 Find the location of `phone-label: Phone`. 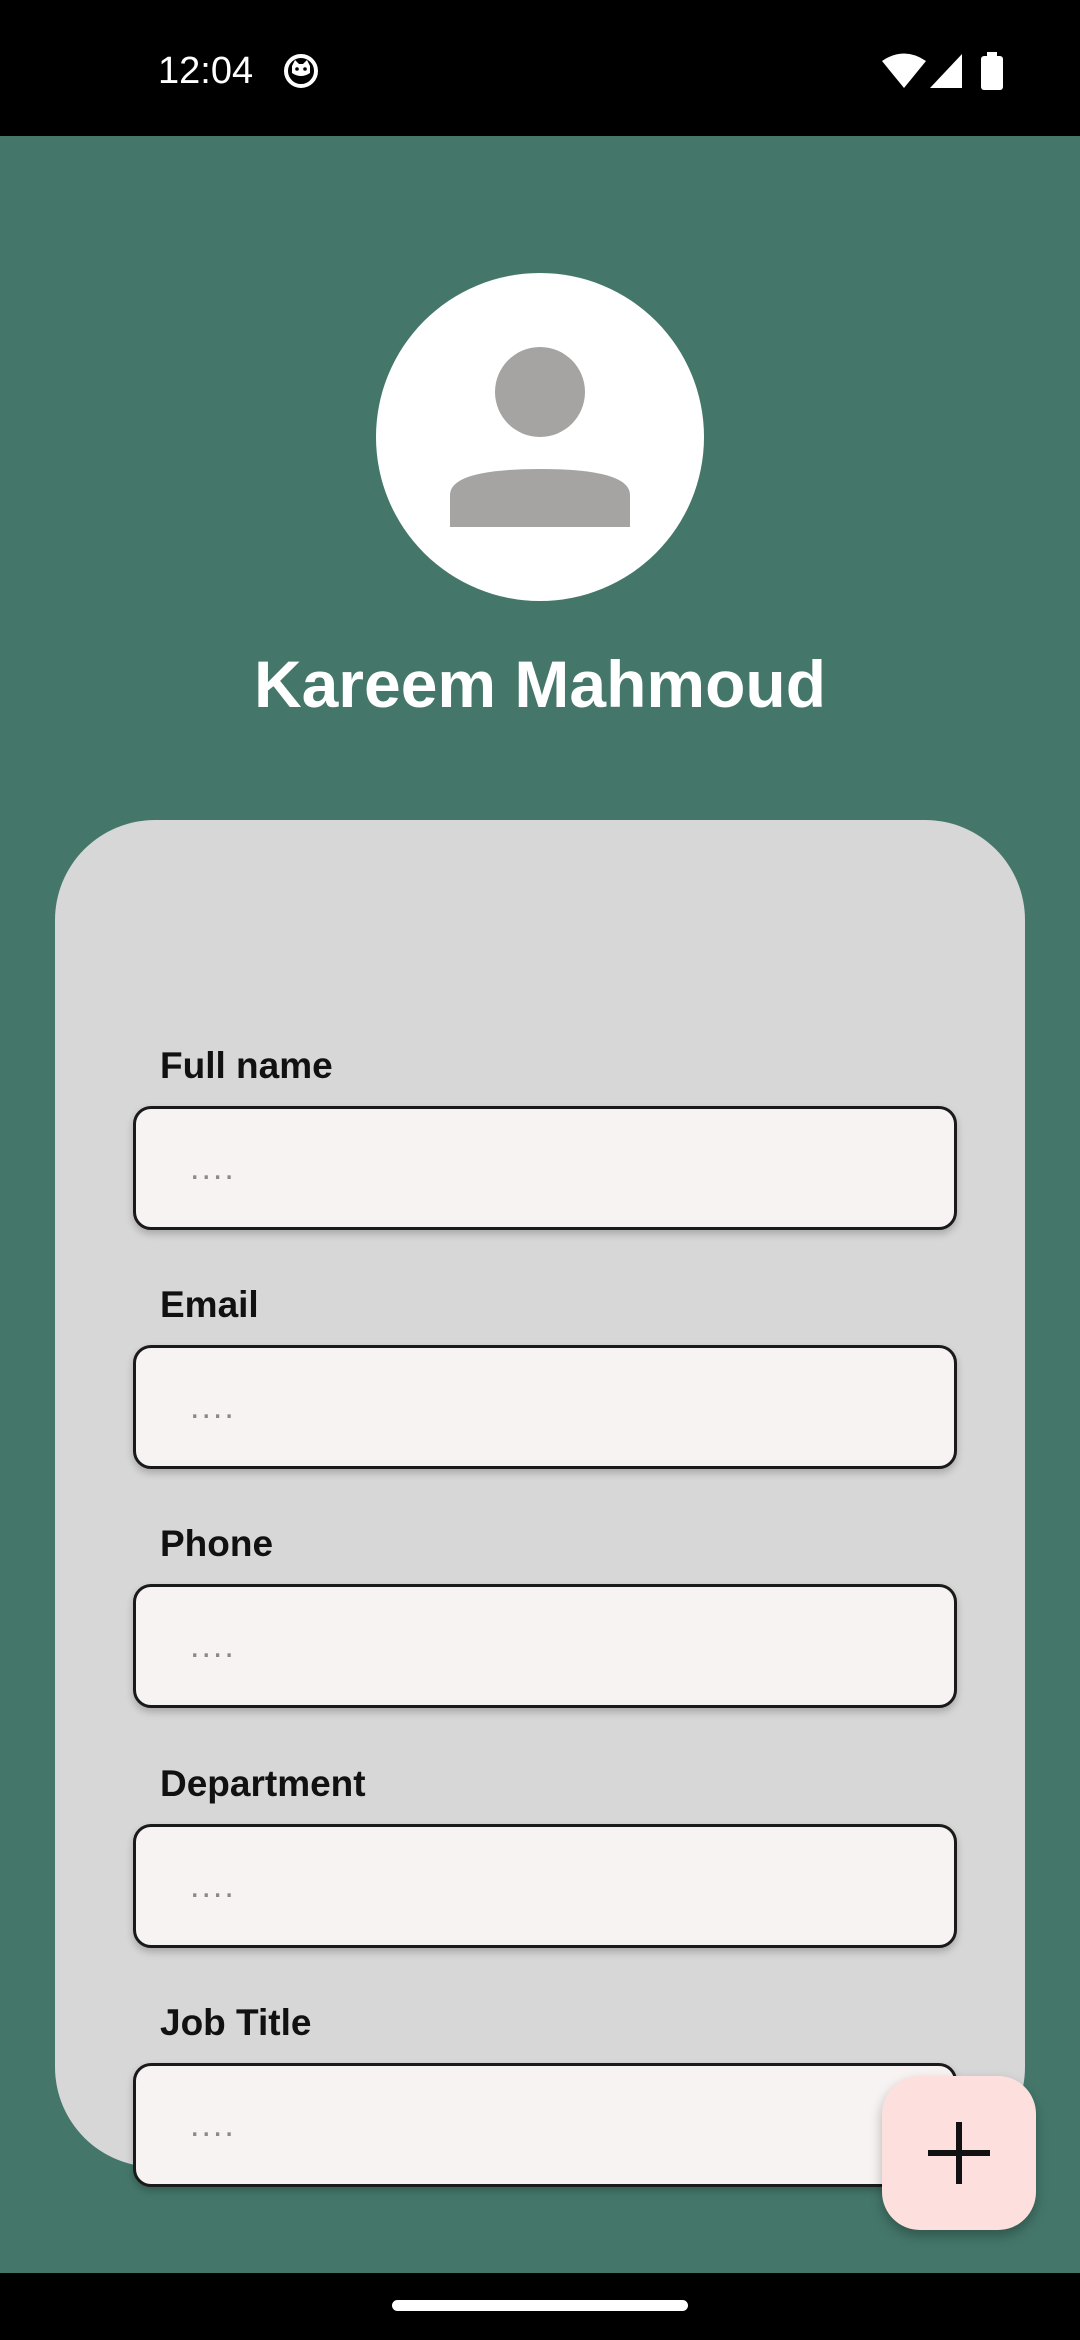

phone-label: Phone is located at coordinates (217, 1543).